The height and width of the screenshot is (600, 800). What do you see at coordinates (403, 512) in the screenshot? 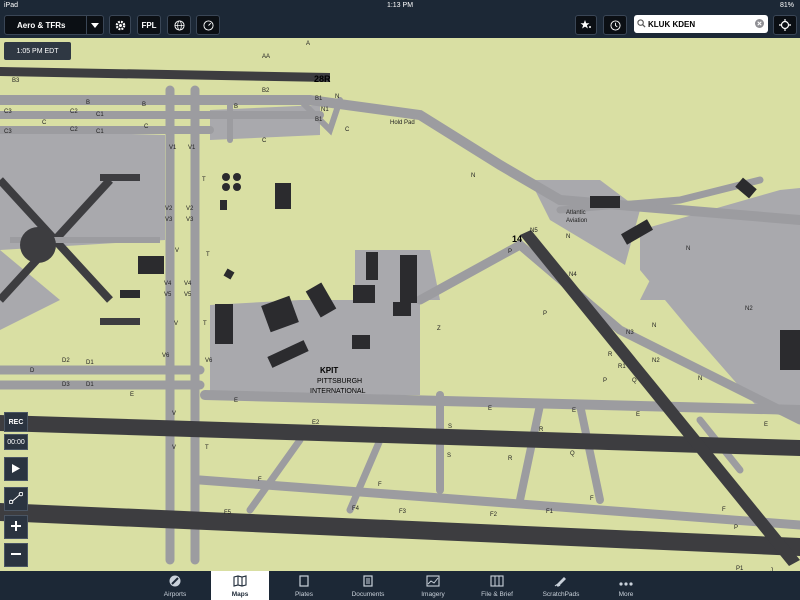
I see `taxiway-label: F3` at bounding box center [403, 512].